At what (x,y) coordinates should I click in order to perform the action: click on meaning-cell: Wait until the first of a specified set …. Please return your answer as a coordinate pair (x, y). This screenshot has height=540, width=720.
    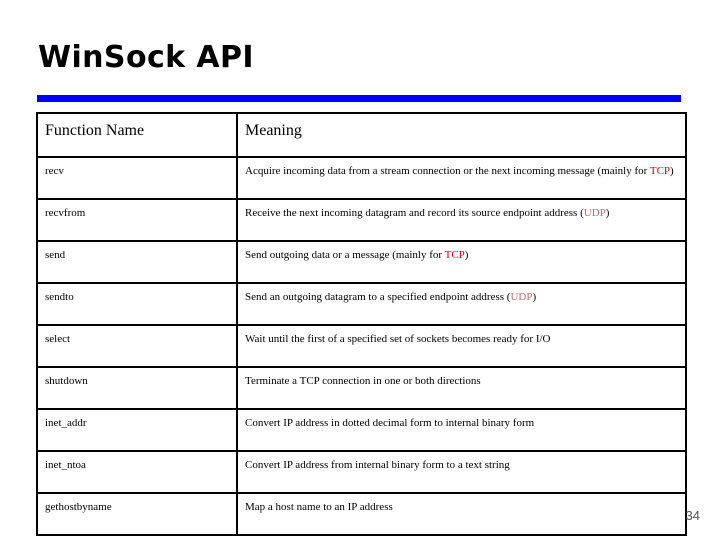
    Looking at the image, I should click on (461, 346).